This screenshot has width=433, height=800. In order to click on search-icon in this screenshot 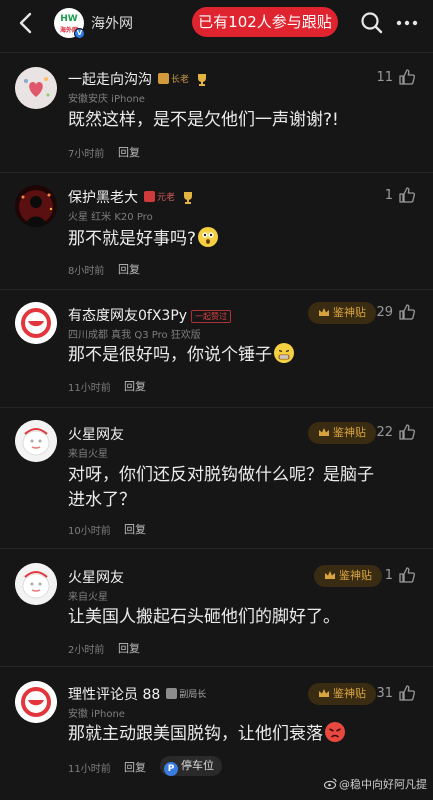, I will do `click(372, 23)`.